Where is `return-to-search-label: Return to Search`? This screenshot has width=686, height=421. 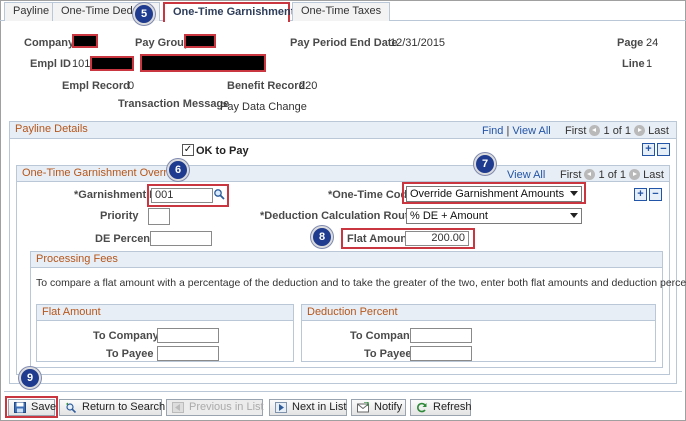 return-to-search-label: Return to Search is located at coordinates (124, 407).